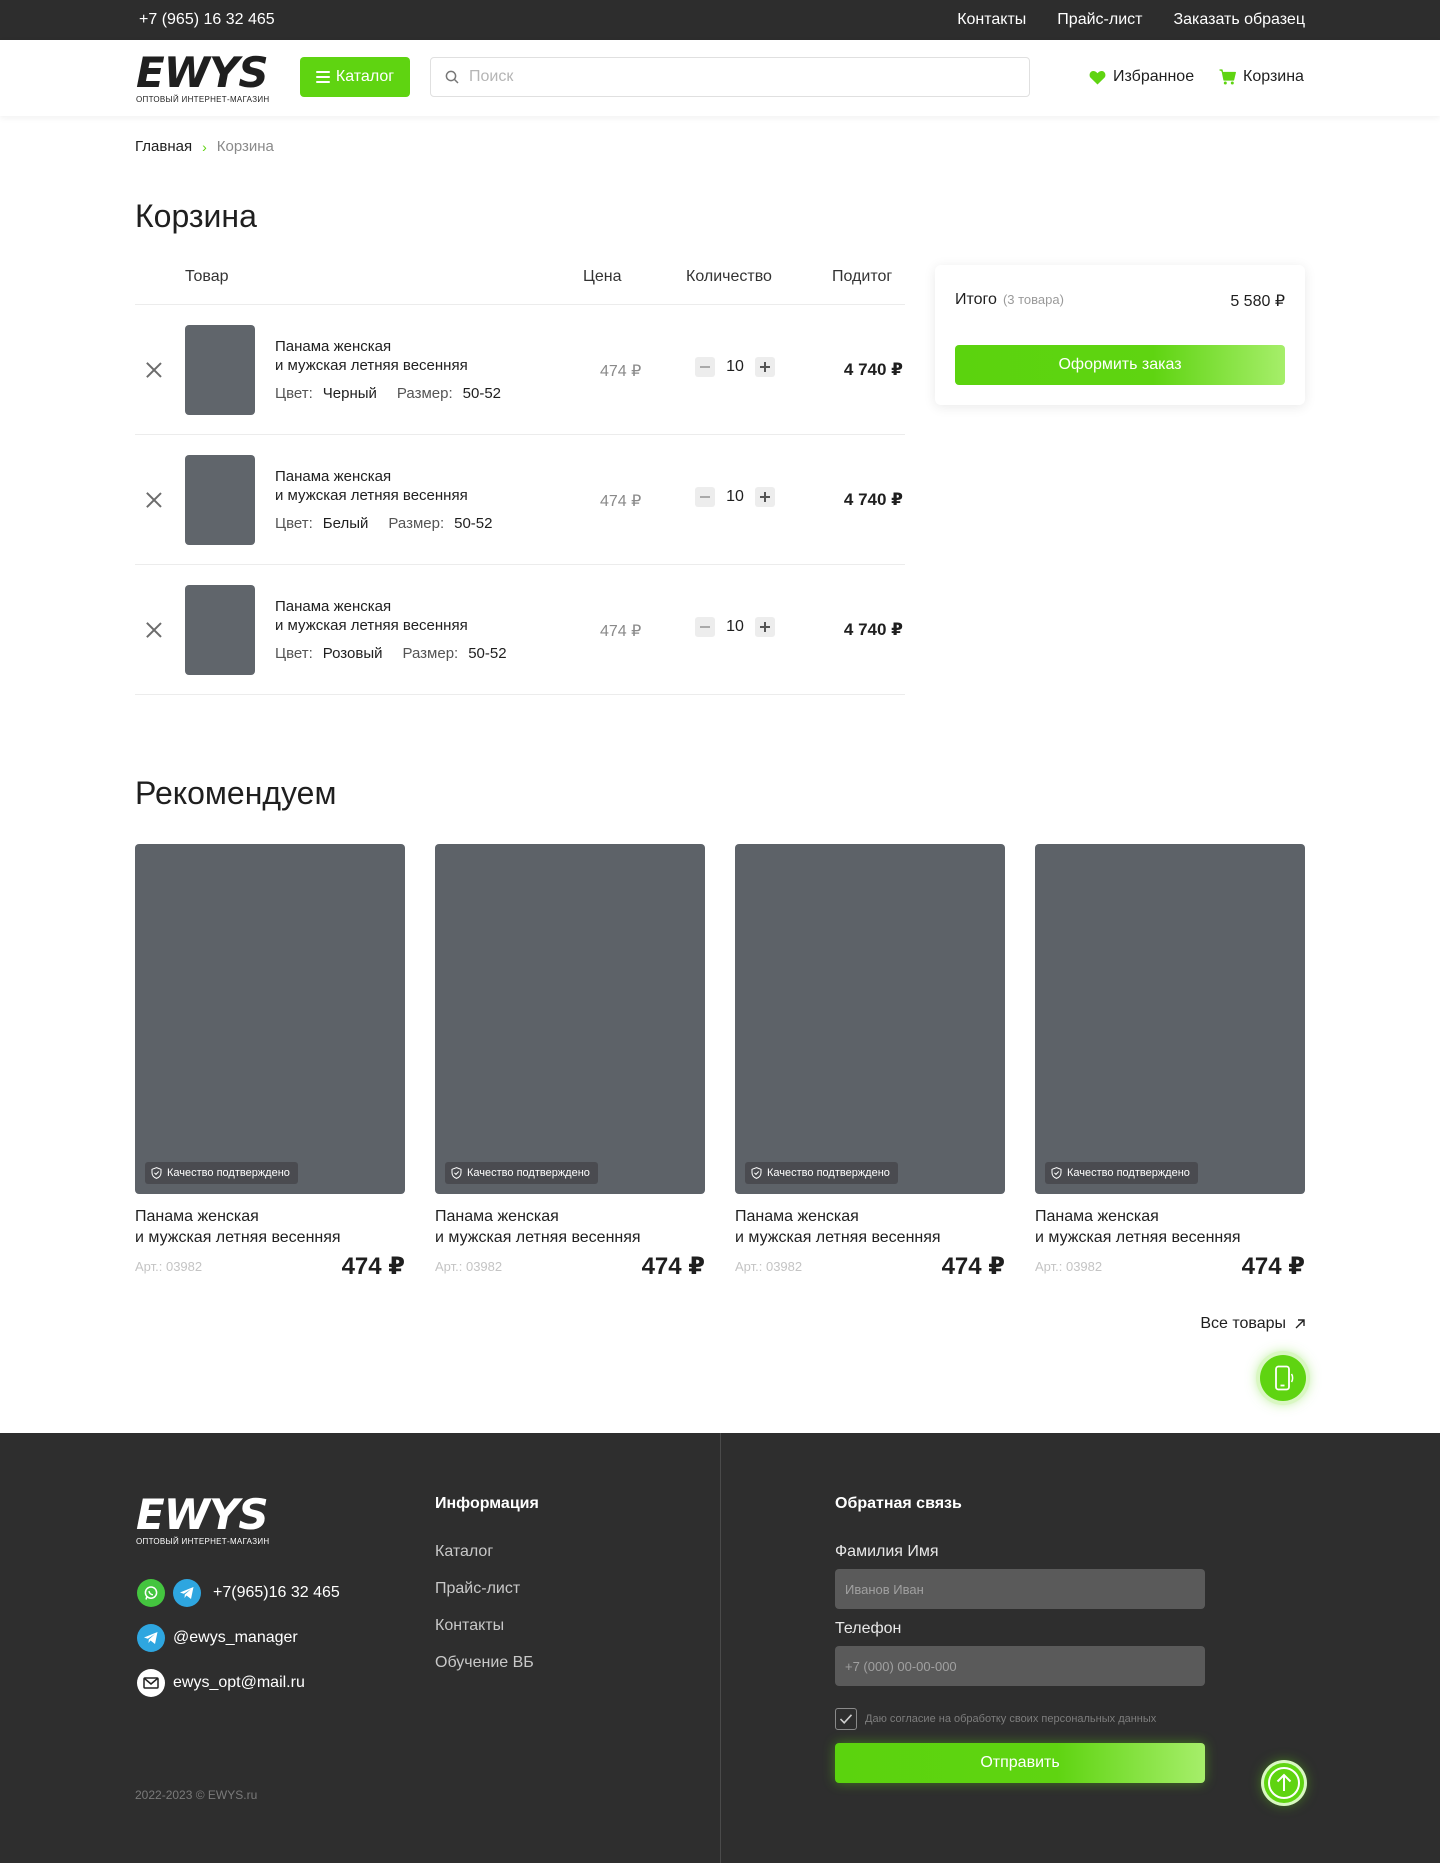  Describe the element at coordinates (221, 1683) in the screenshot. I see `footer-email: ewys_opt@mail.ru` at that location.